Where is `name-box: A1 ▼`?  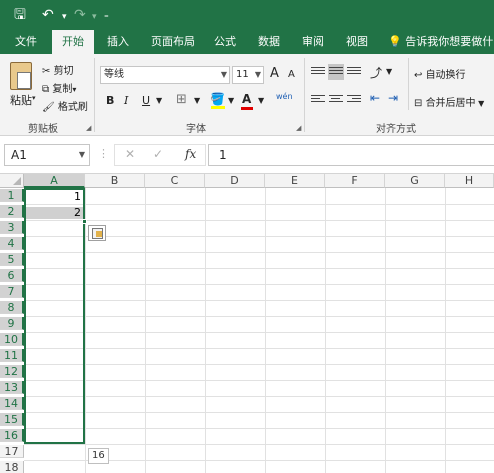
name-box: A1 ▼ is located at coordinates (47, 155).